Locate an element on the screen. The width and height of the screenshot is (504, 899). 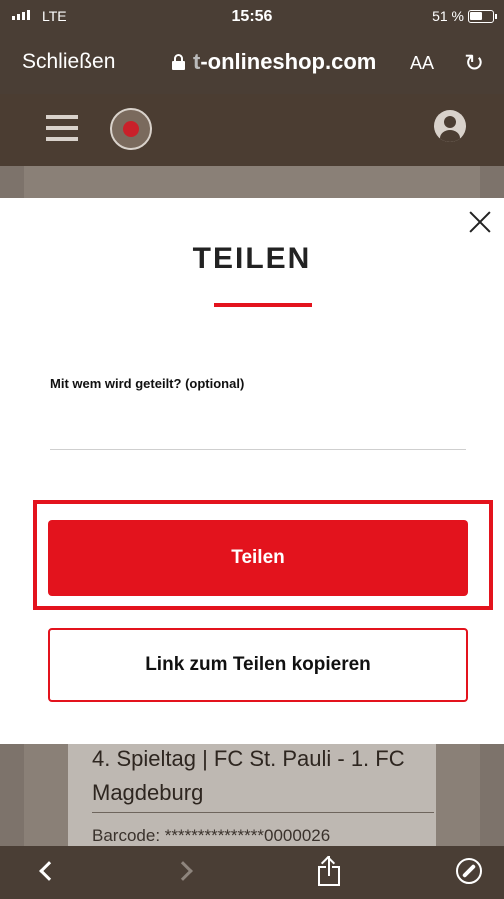
share-icon is located at coordinates (329, 870).